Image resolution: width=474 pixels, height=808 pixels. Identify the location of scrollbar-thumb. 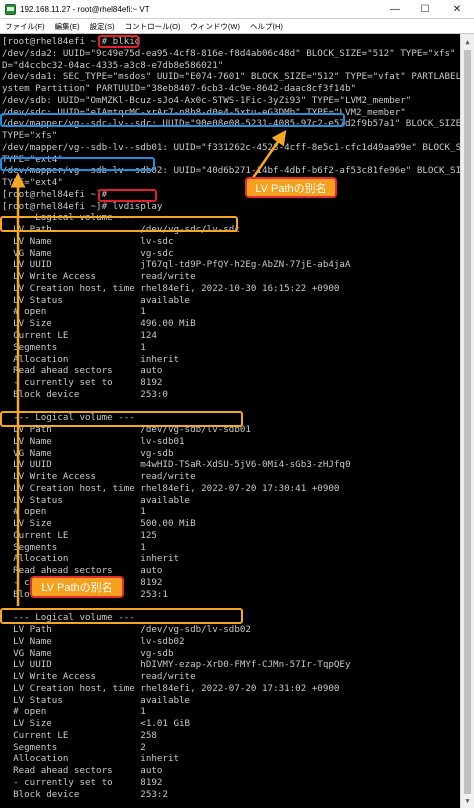
(467, 422).